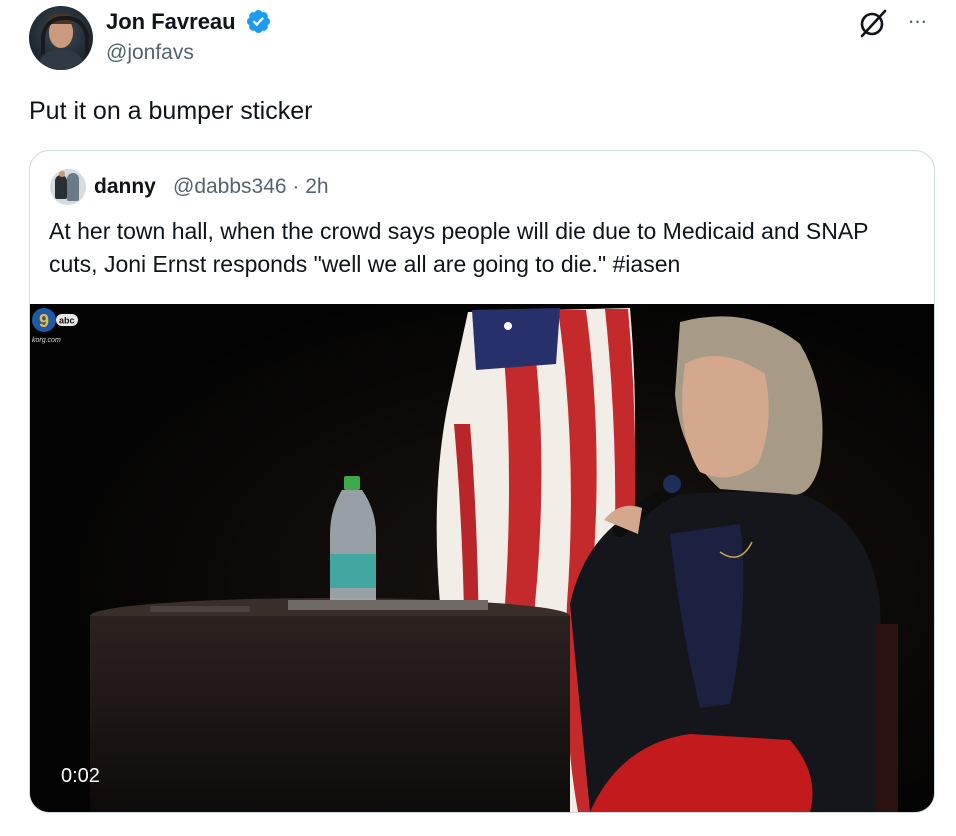 The width and height of the screenshot is (956, 836). Describe the element at coordinates (150, 53) in the screenshot. I see `author-handle: @jonfavs` at that location.